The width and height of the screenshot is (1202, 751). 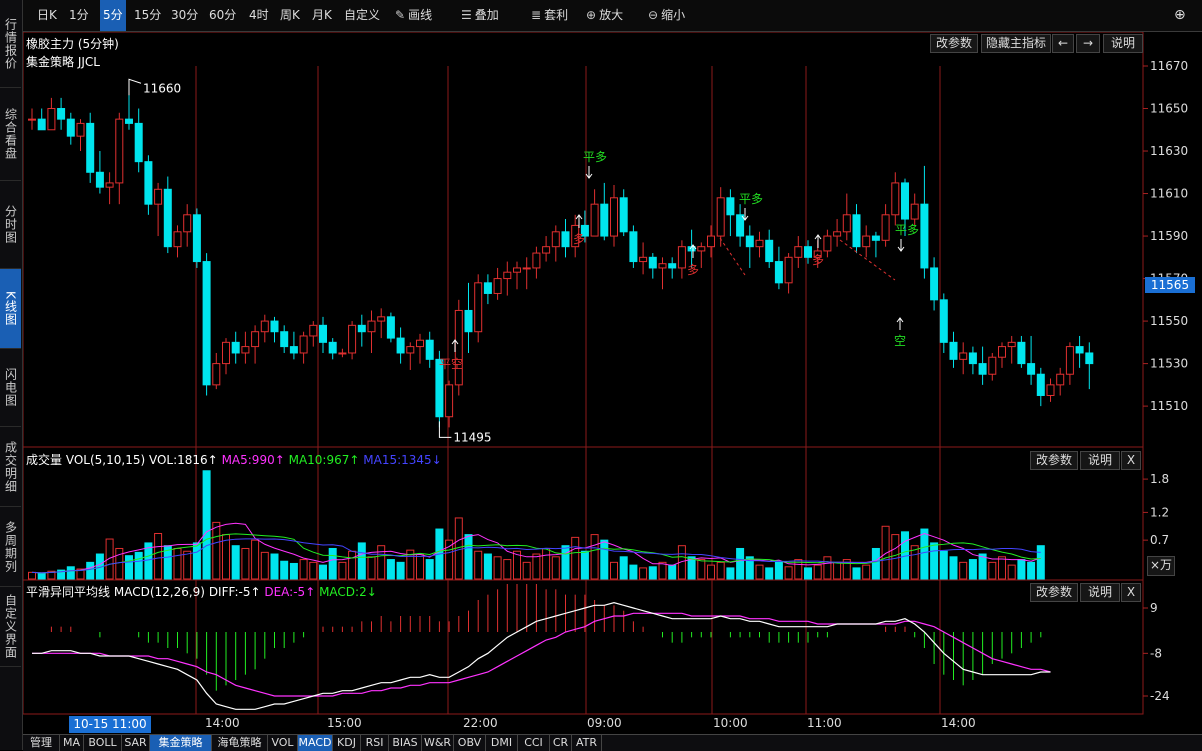 I want to click on overlay-button: ☰ 叠加, so click(x=480, y=15).